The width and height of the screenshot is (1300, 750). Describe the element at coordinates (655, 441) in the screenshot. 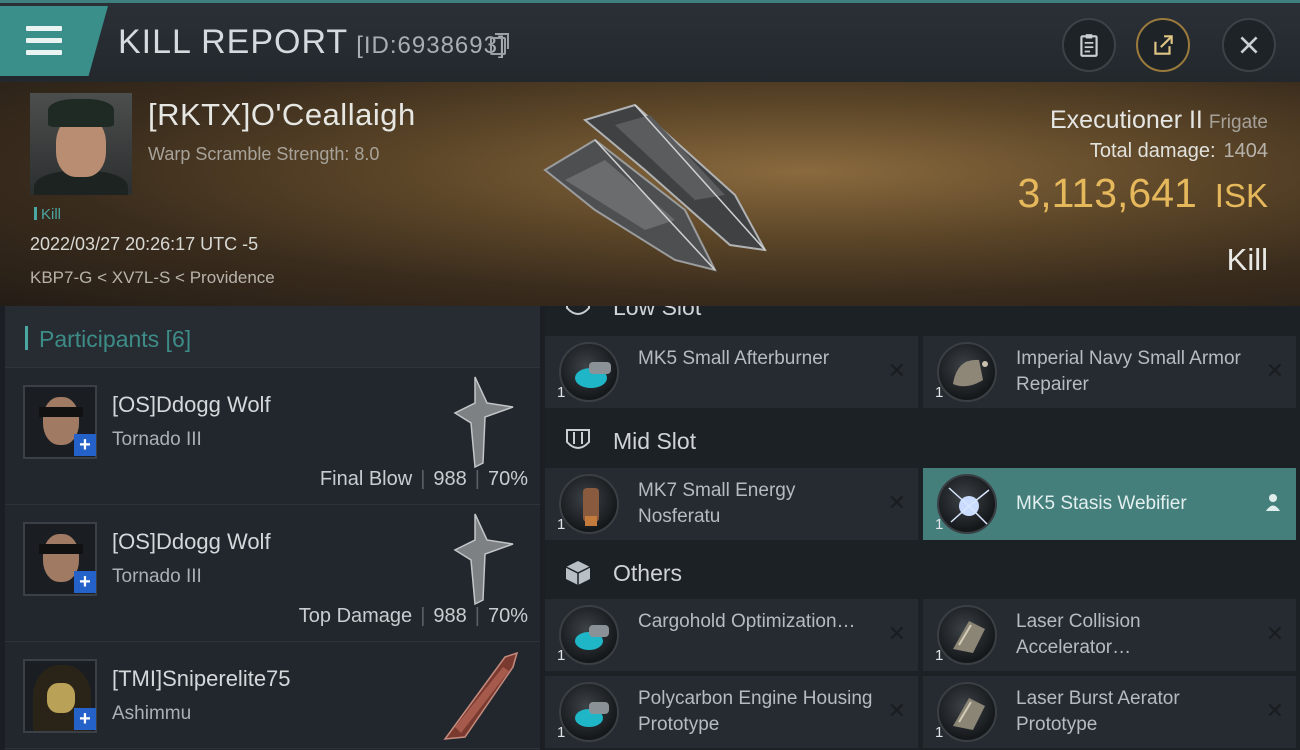

I see `mid-slot-label: Mid Slot` at that location.